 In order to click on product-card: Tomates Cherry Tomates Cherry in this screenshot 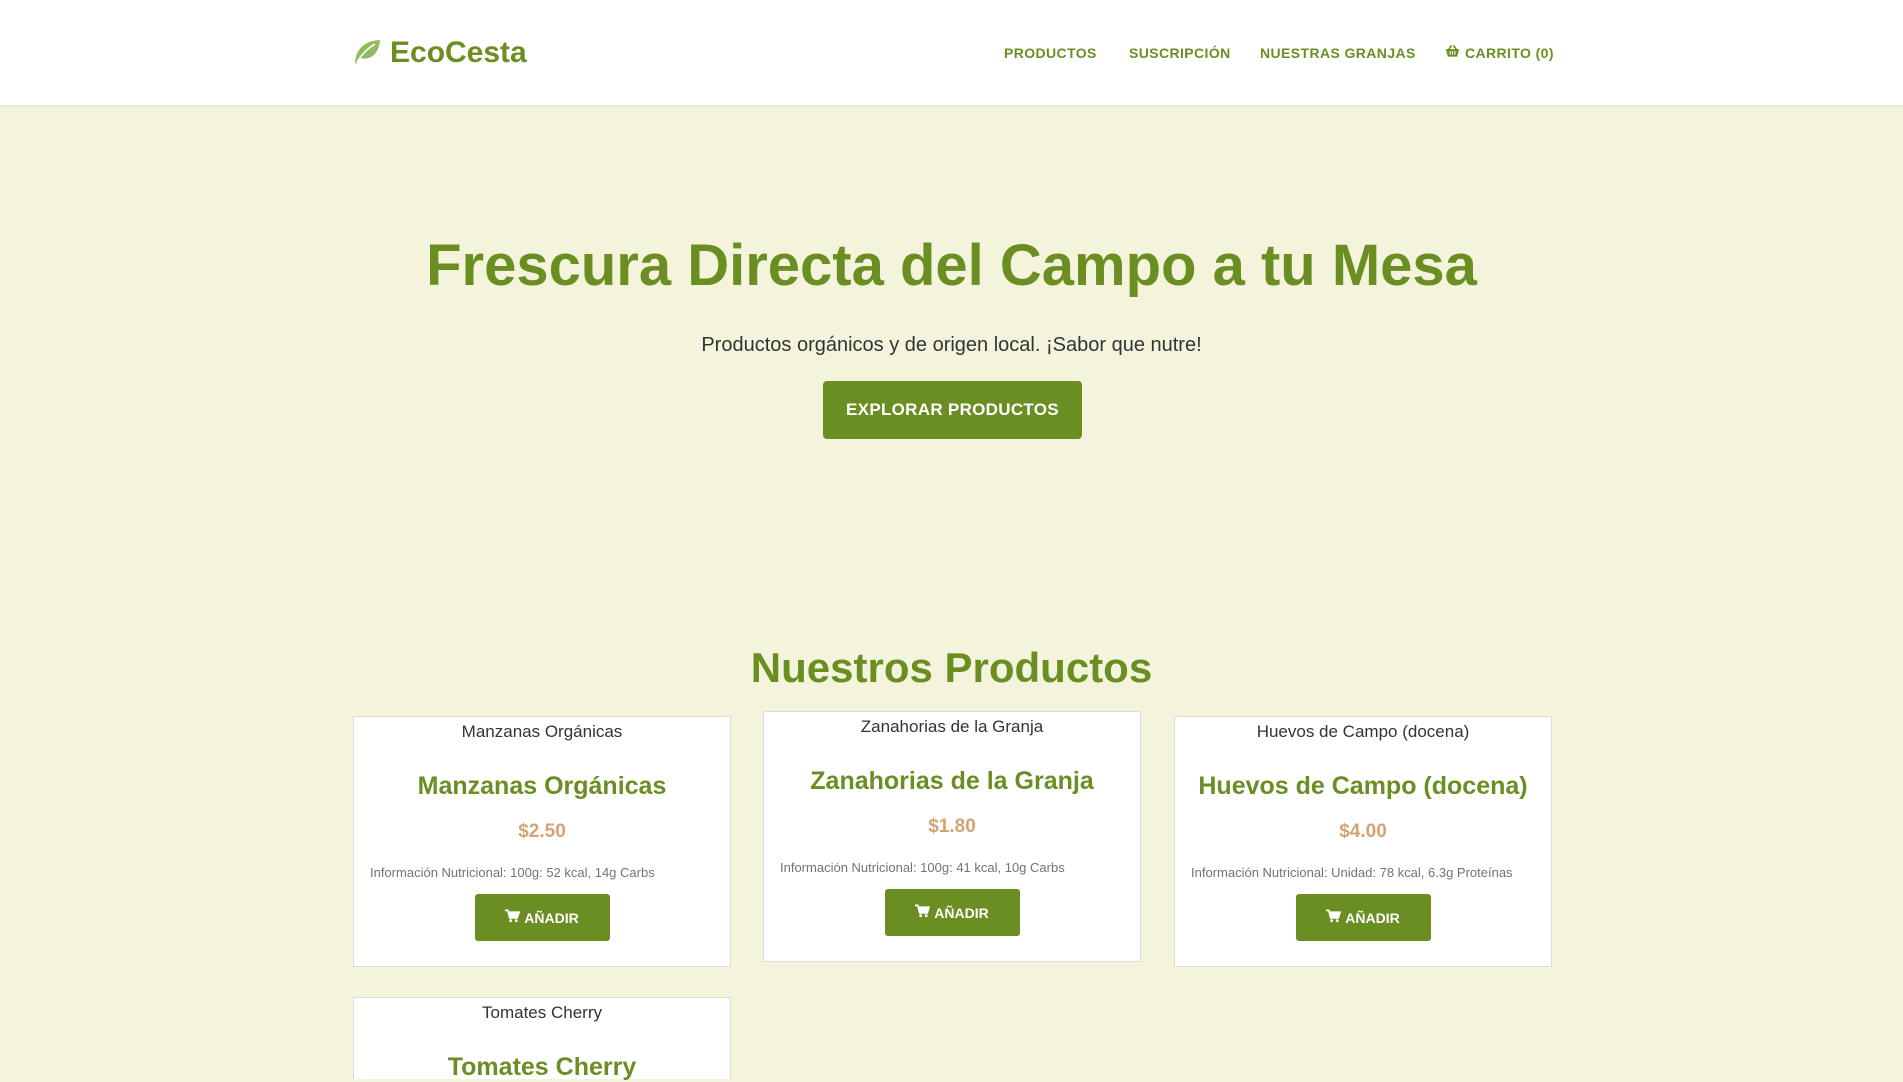, I will do `click(542, 1039)`.